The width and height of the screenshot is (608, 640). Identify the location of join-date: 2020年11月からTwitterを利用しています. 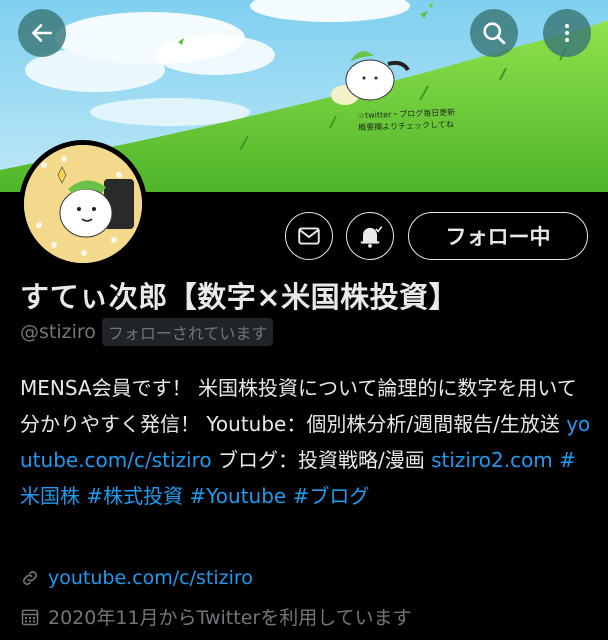
(230, 618).